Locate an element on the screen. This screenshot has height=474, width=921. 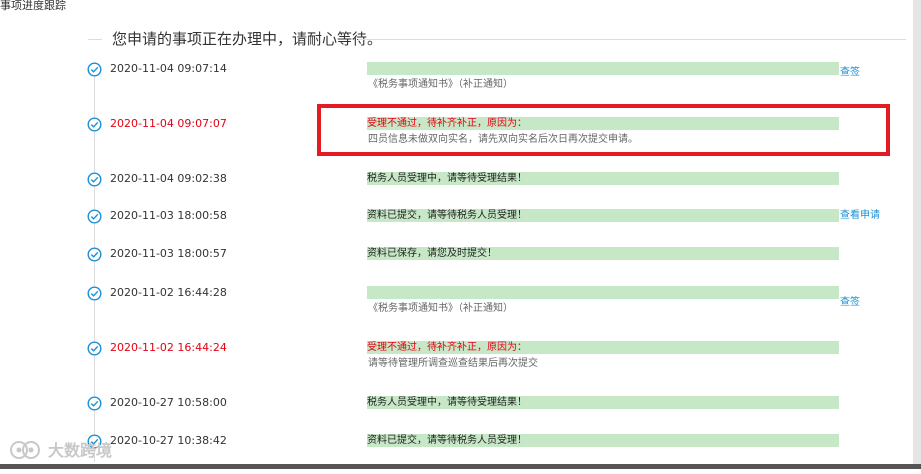
entry-status: 受理不通过，待补齐补正，原因为： is located at coordinates (603, 347).